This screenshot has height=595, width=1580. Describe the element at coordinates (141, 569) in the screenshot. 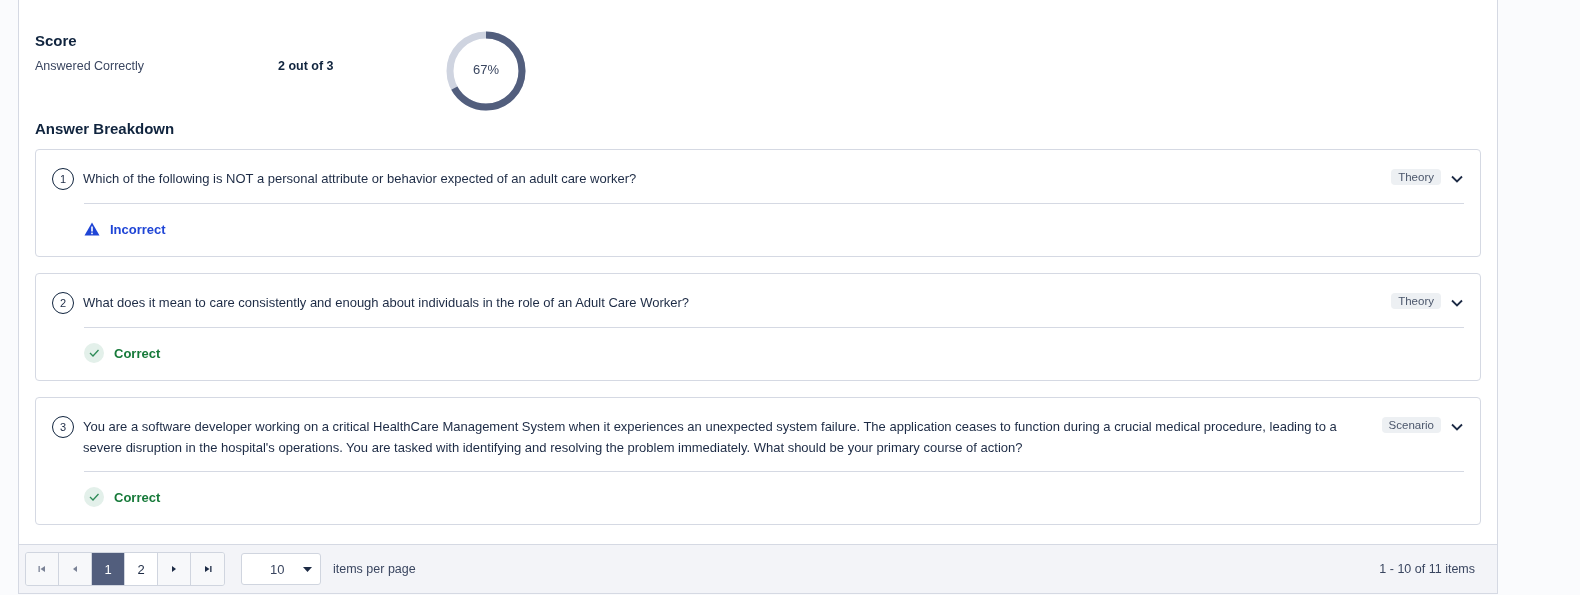

I see `page-button: 2` at that location.